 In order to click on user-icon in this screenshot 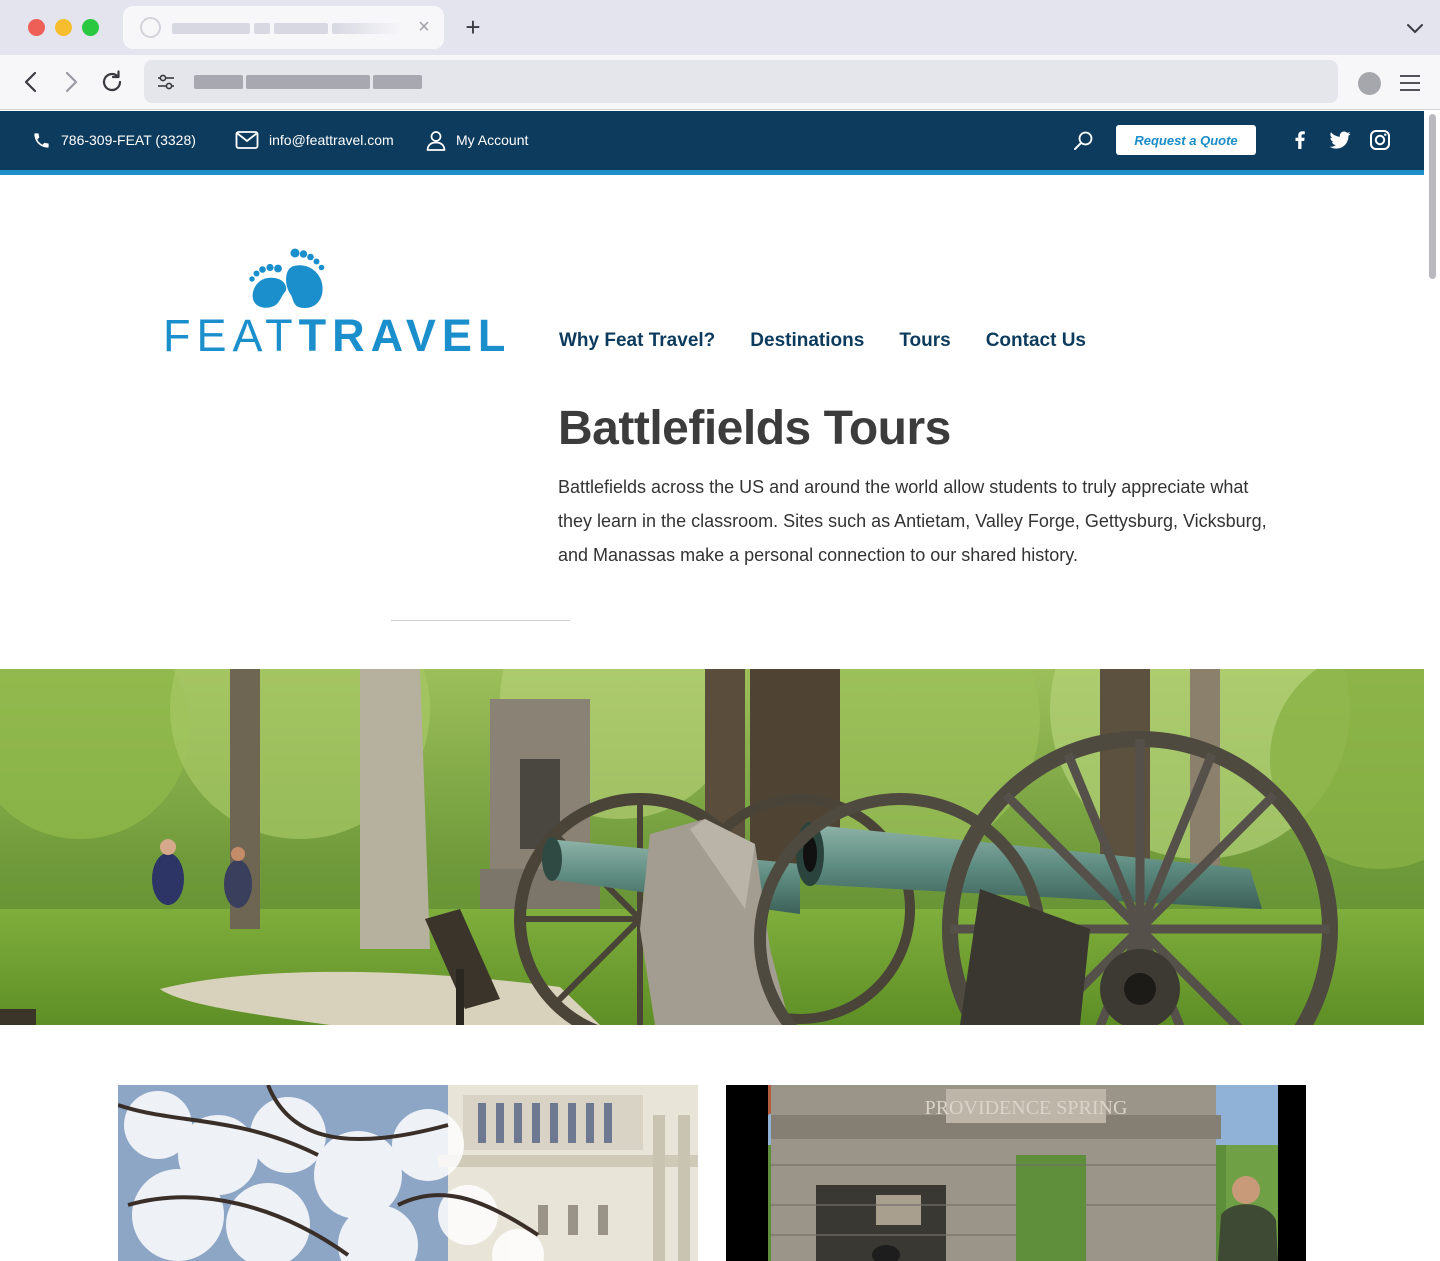, I will do `click(436, 140)`.